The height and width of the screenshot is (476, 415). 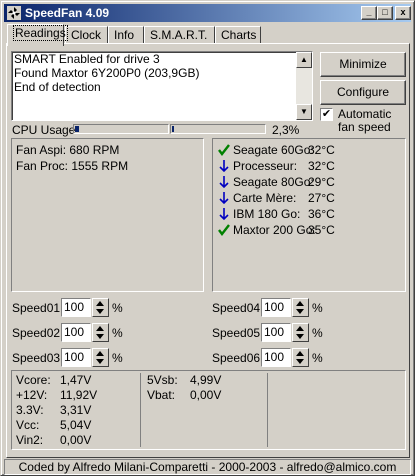 I want to click on automatic-fan-speed-checkbox: ✔, so click(x=326, y=114).